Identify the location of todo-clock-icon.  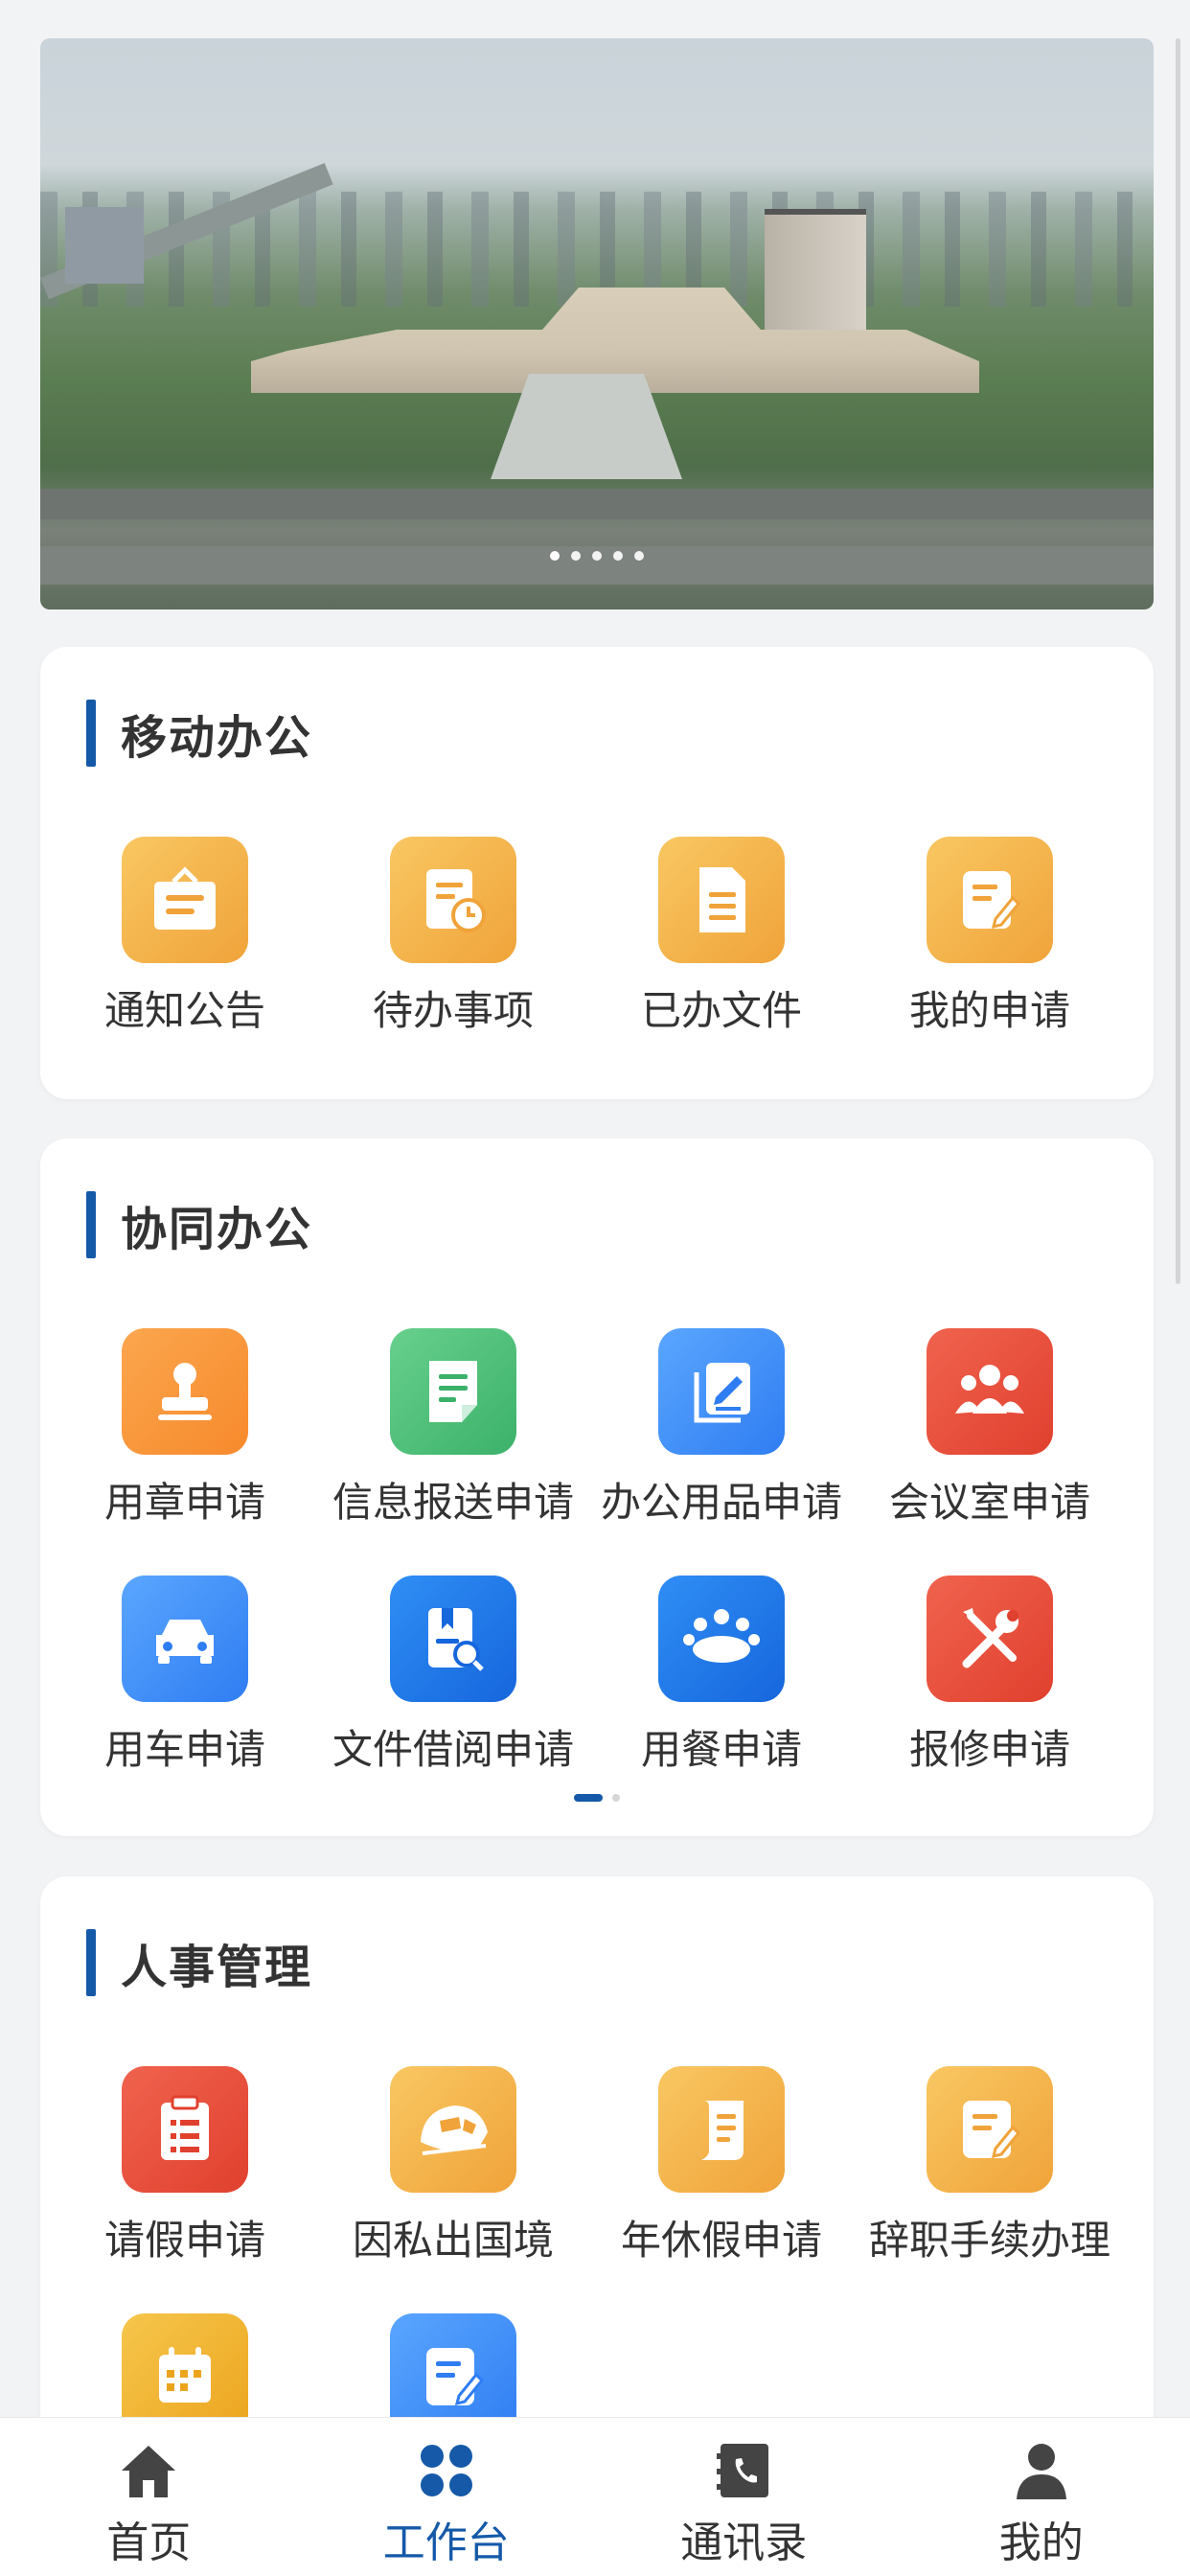
(453, 900).